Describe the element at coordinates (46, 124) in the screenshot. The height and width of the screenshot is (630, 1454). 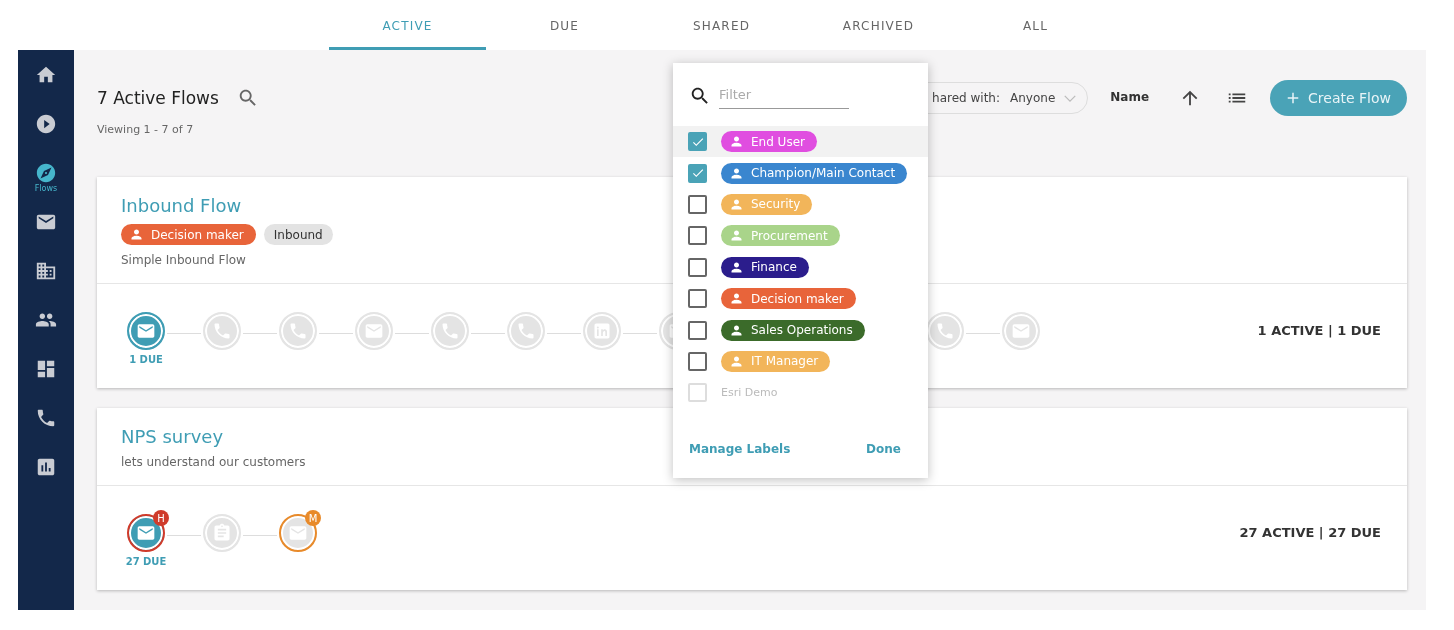
I see `play-icon` at that location.